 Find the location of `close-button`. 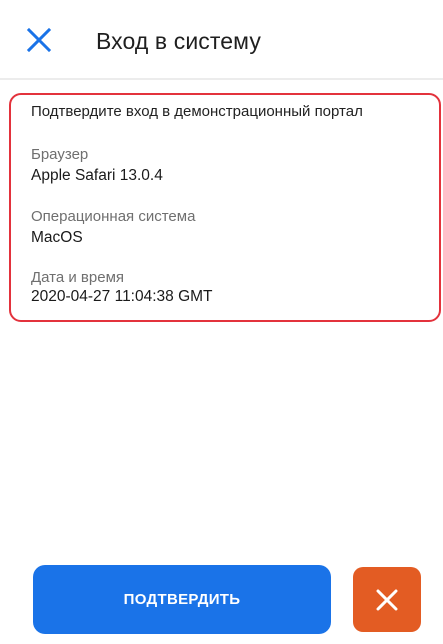

close-button is located at coordinates (39, 40).